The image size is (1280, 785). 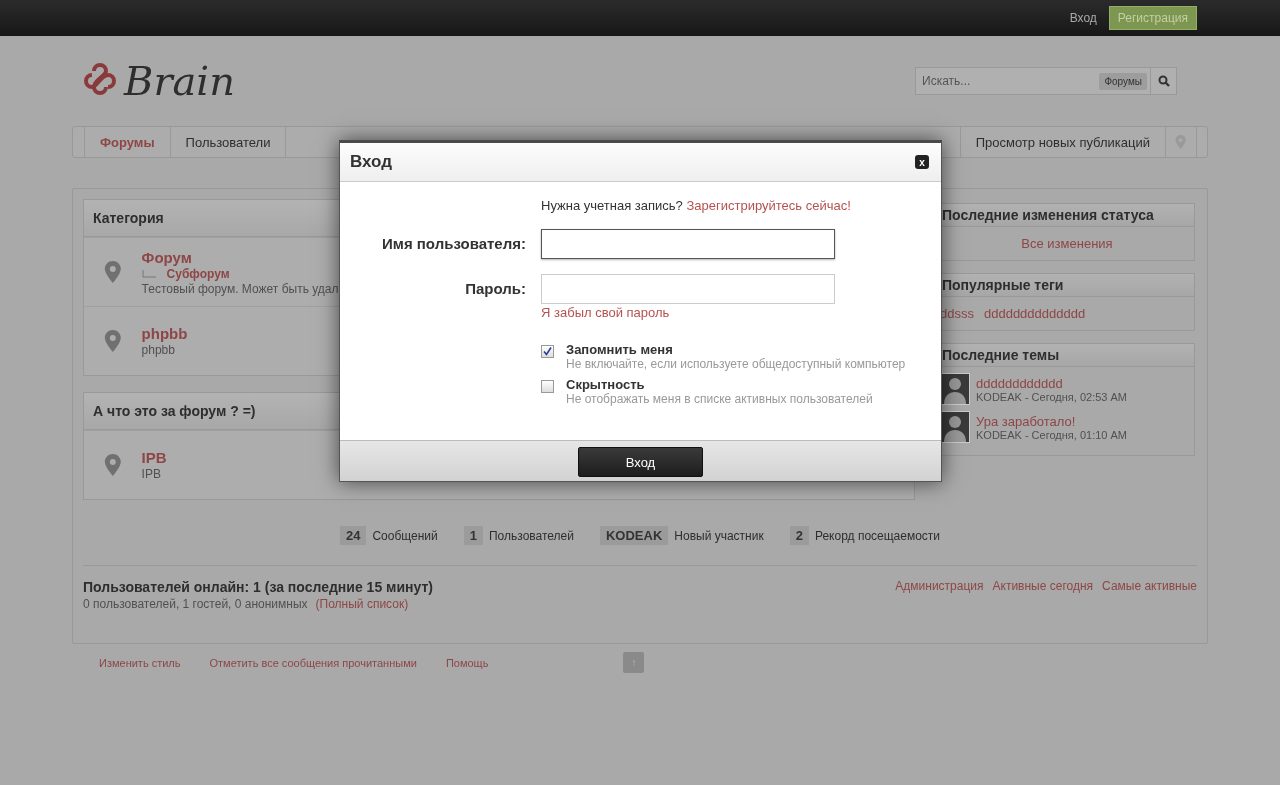 I want to click on prompt-text: Нужна учетная запись?, so click(x=612, y=205).